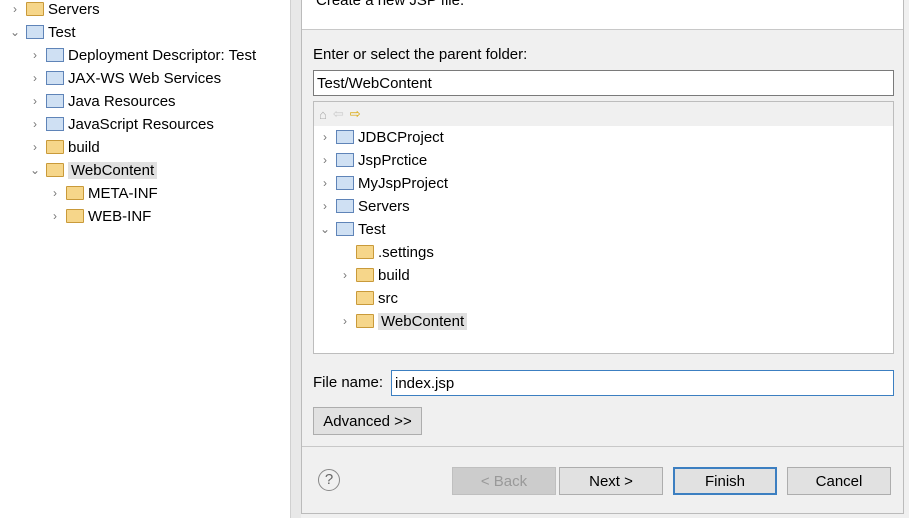 The height and width of the screenshot is (518, 909). What do you see at coordinates (384, 206) in the screenshot?
I see `folder-tree-label: Servers` at bounding box center [384, 206].